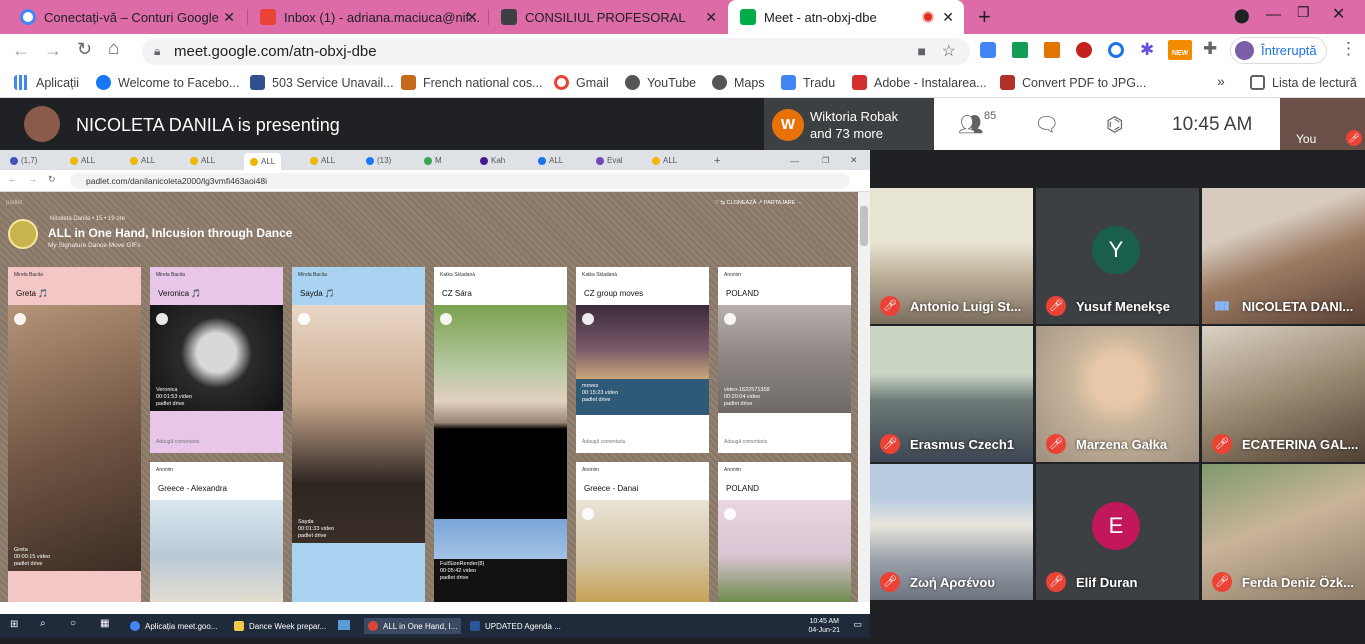 The width and height of the screenshot is (1365, 644). I want to click on participant-tile: 🎤︎ Ζωή Αρσένου, so click(951, 532).